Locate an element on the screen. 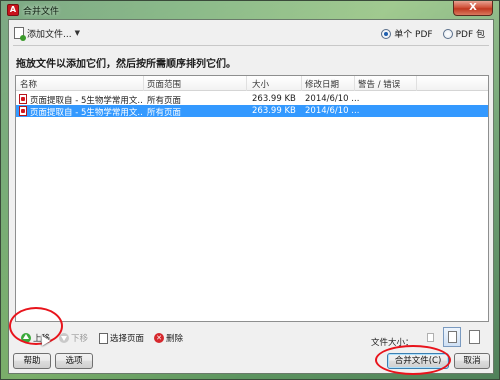  radio-single-pdf-label: 单个 PDF is located at coordinates (413, 35).